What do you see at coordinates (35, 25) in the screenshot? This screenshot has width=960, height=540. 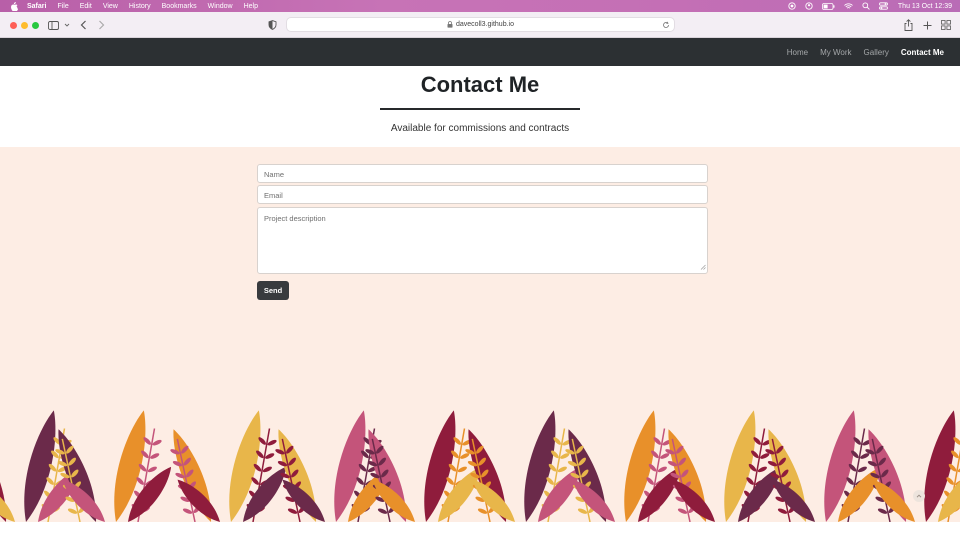 I see `zoom-window-button` at bounding box center [35, 25].